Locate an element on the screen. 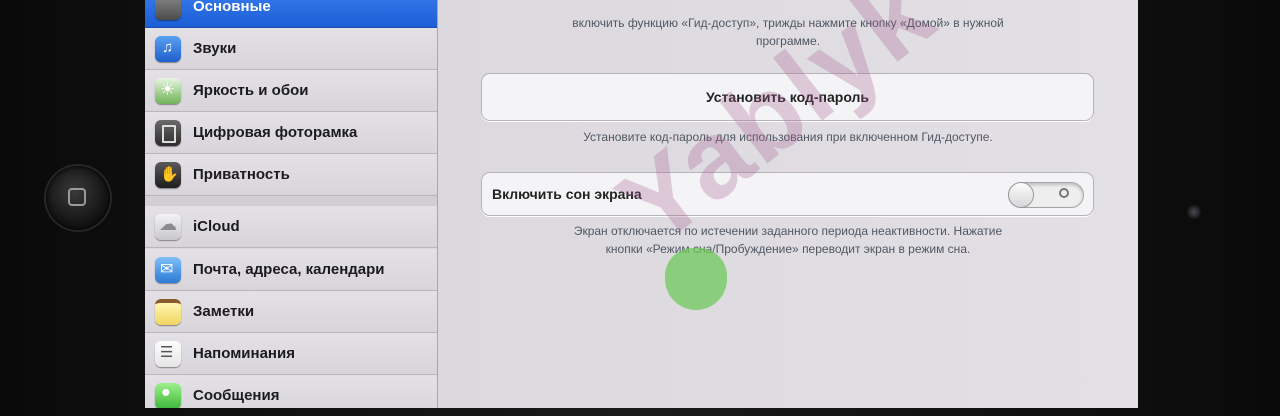  brightness-icon is located at coordinates (168, 90).